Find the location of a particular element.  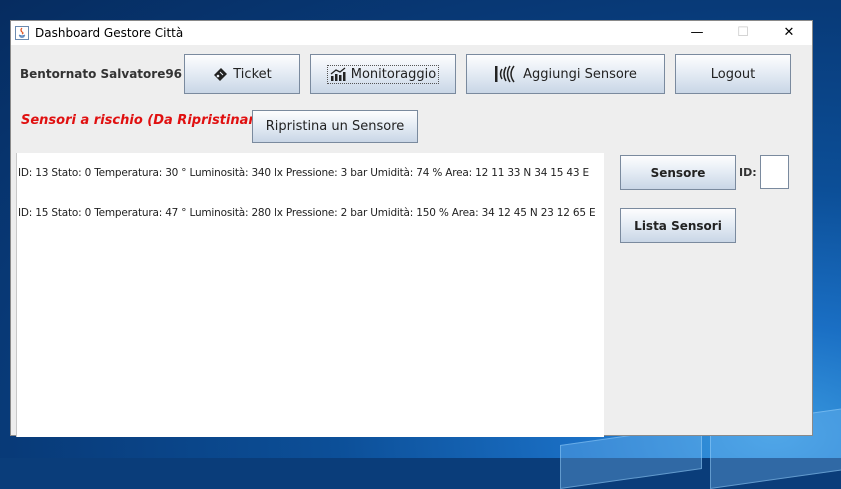

monitoraggio-focus: Monitoraggio is located at coordinates (383, 74).